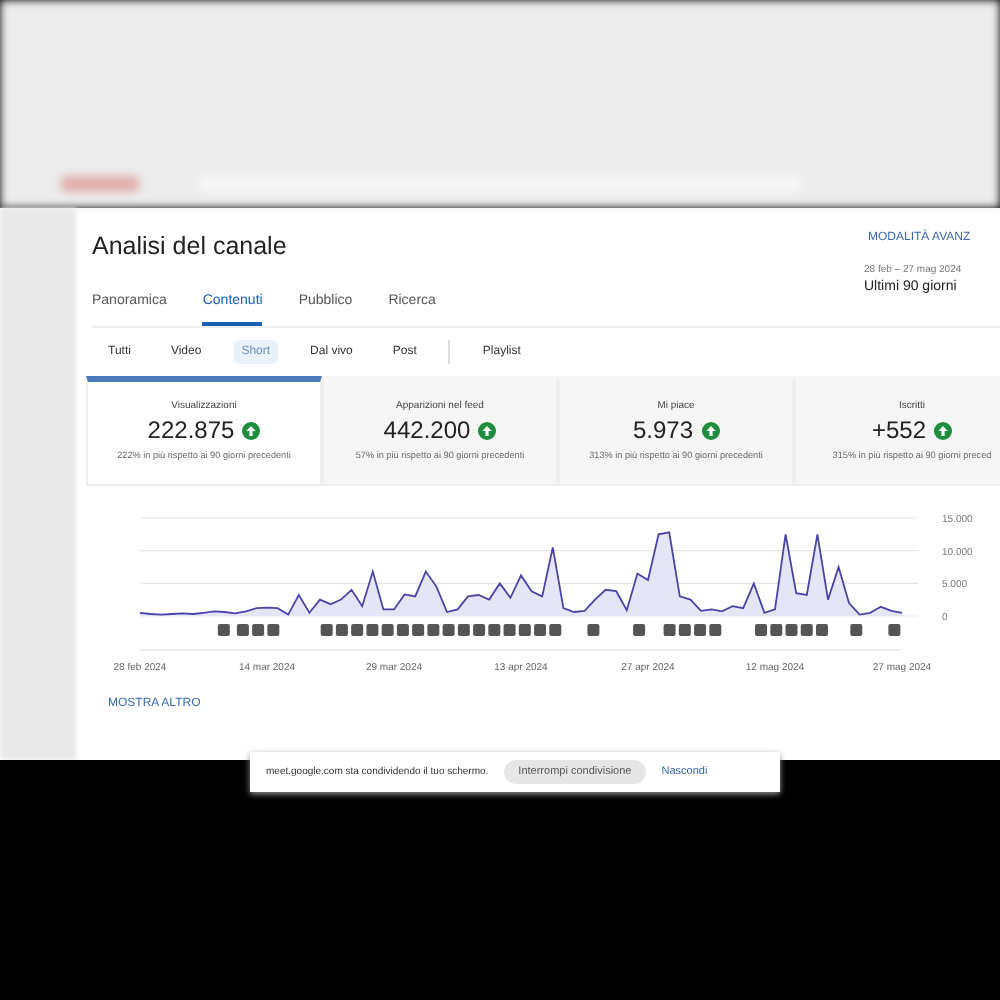  I want to click on metric-value: 442.200, so click(427, 430).